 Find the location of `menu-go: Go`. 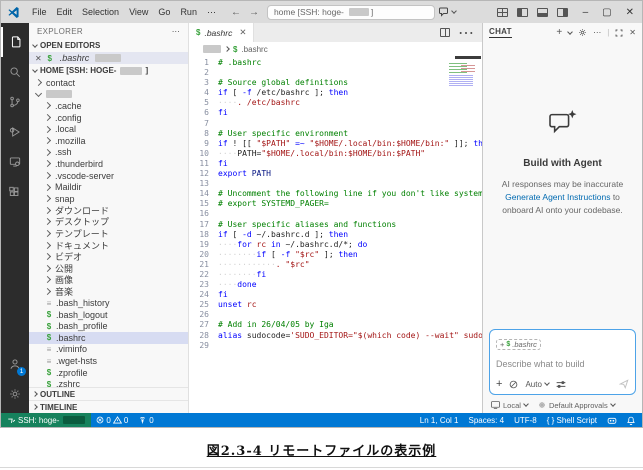

menu-go: Go is located at coordinates (164, 12).